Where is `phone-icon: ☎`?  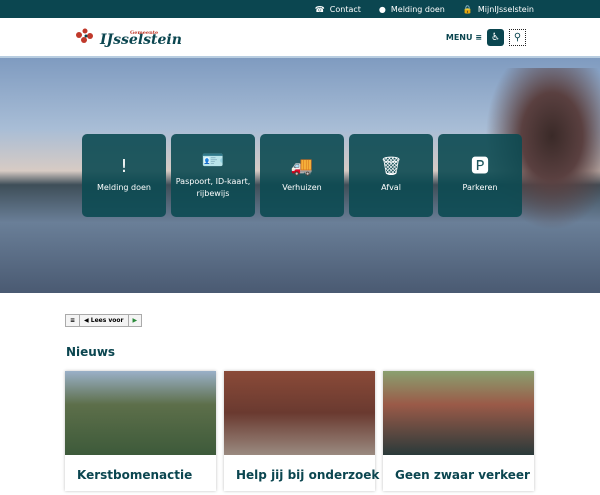 phone-icon: ☎ is located at coordinates (319, 9).